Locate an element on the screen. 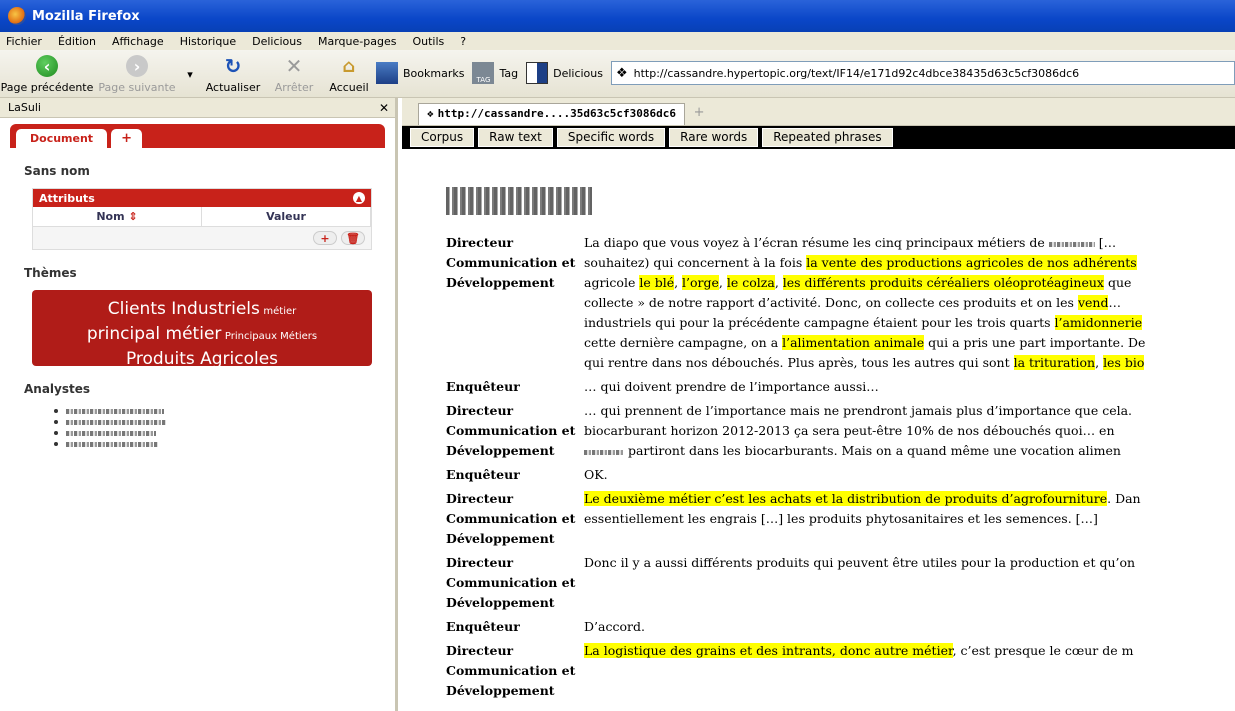  home-button: ⌂ Accueil is located at coordinates (349, 74).